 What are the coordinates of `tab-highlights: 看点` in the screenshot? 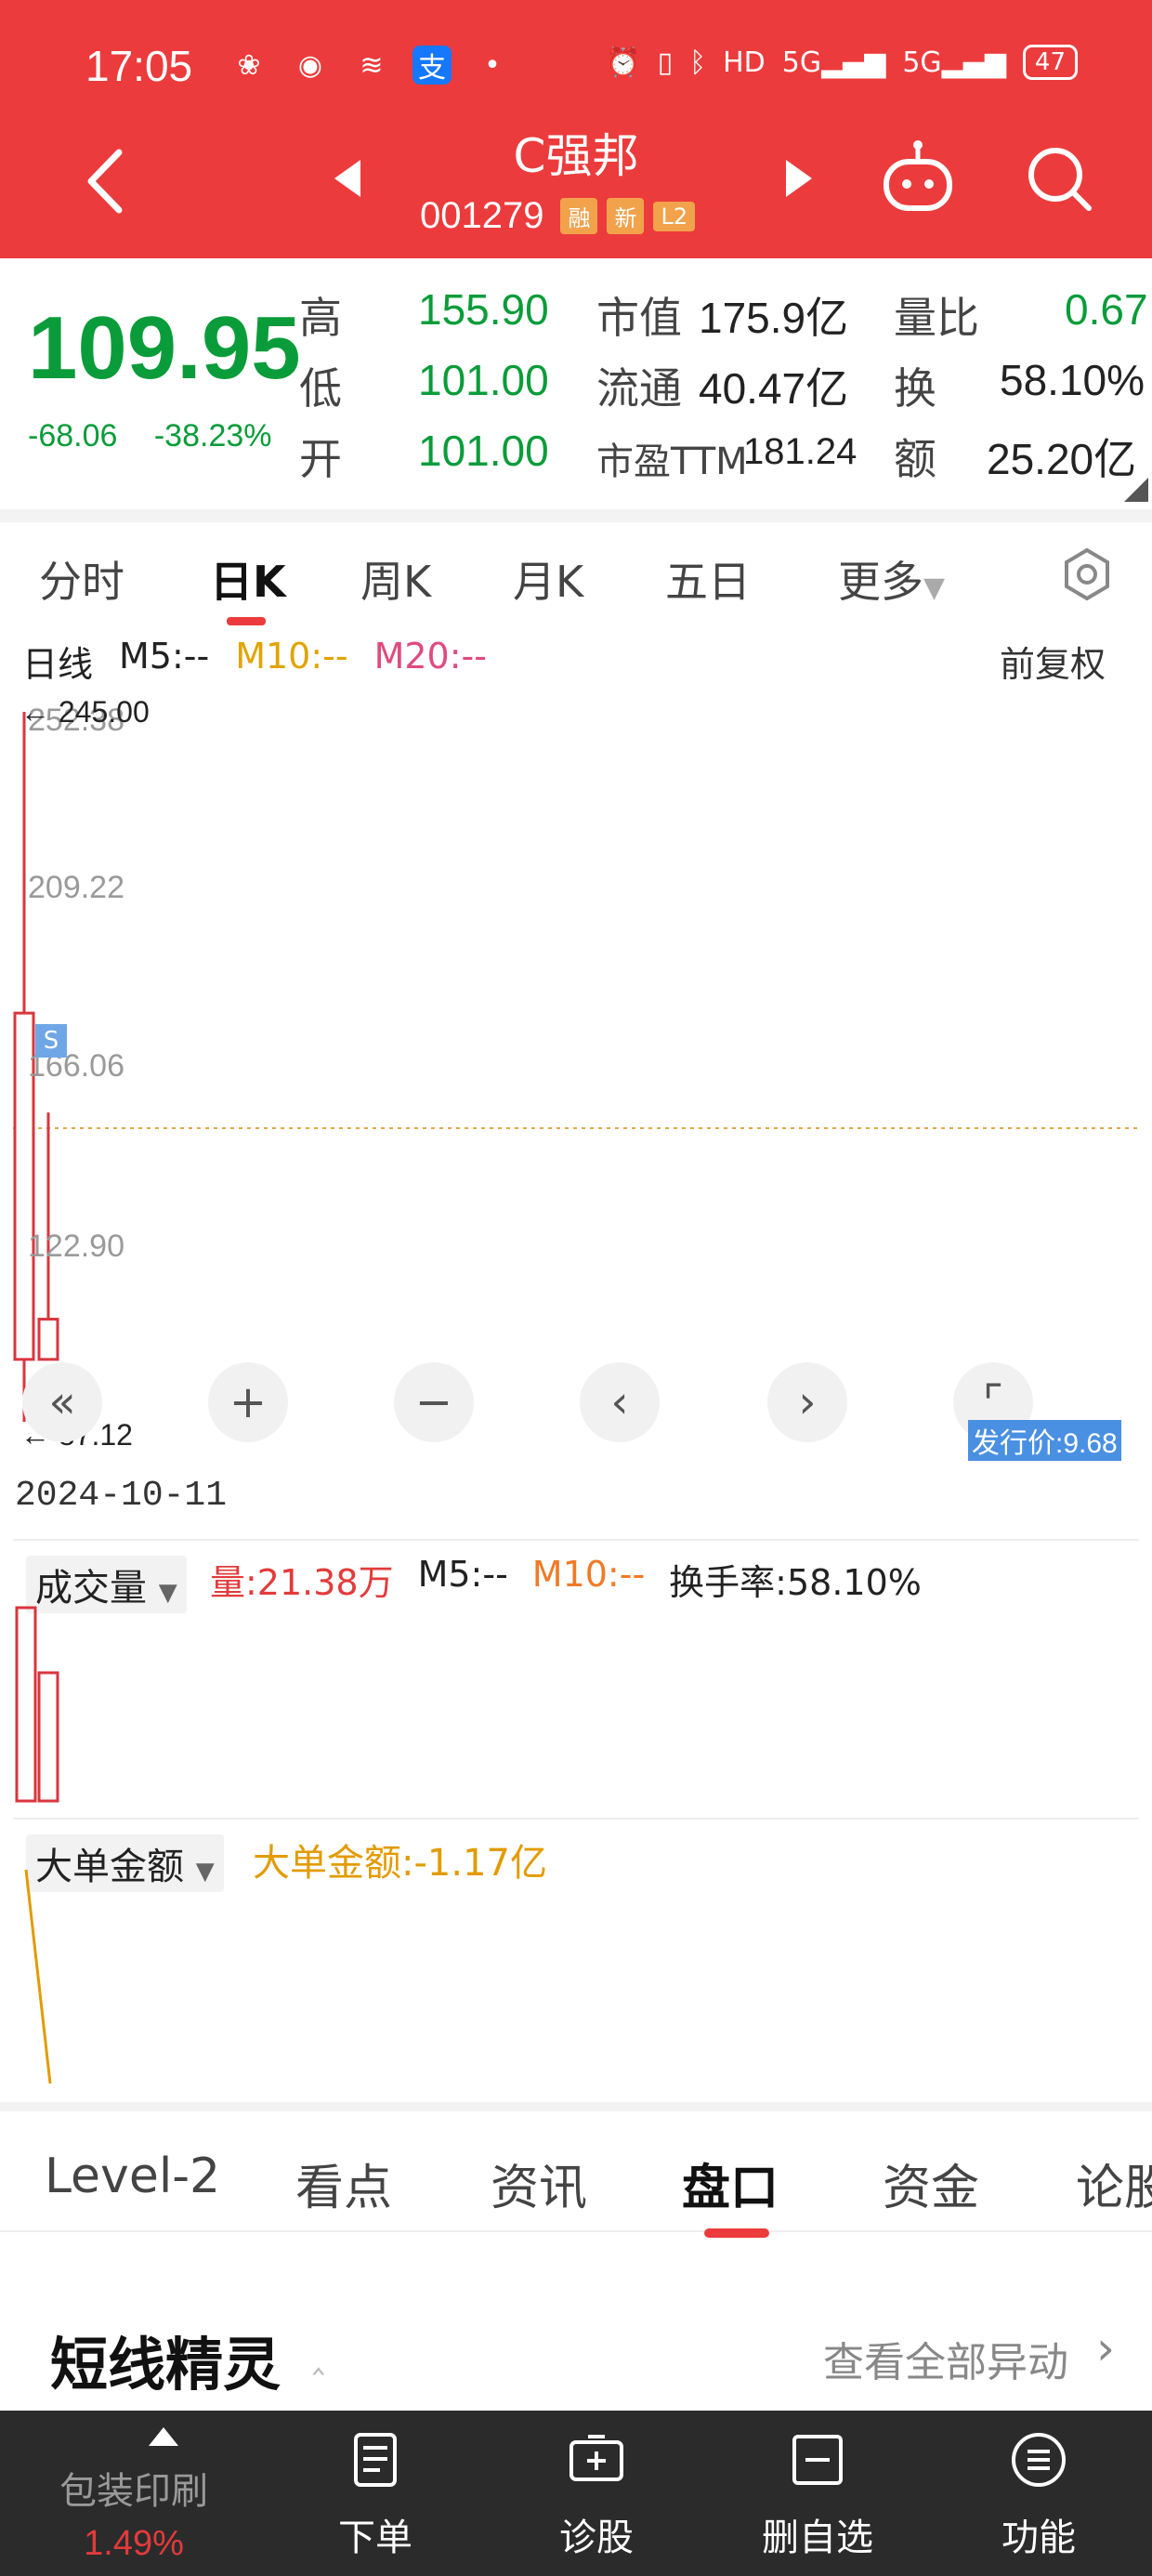 It's located at (343, 2183).